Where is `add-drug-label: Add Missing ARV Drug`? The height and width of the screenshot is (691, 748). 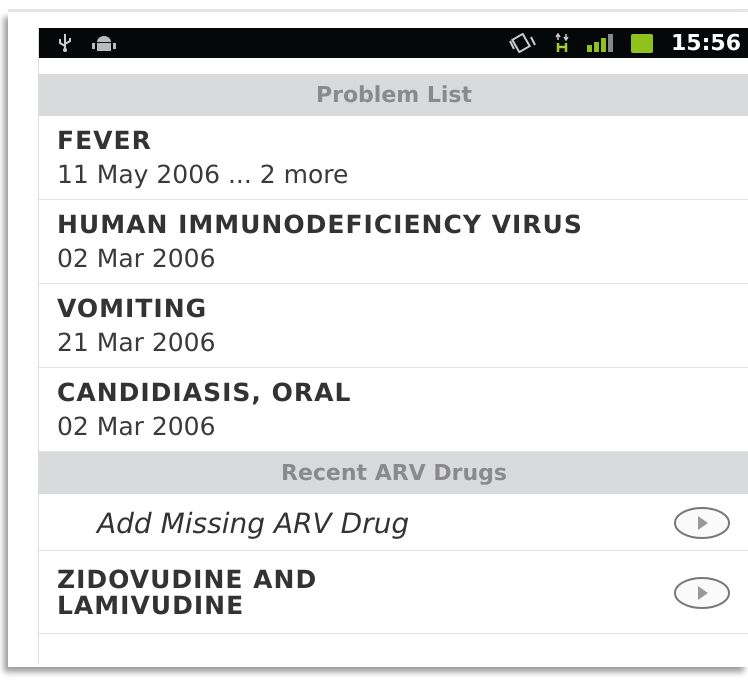
add-drug-label: Add Missing ARV Drug is located at coordinates (252, 523).